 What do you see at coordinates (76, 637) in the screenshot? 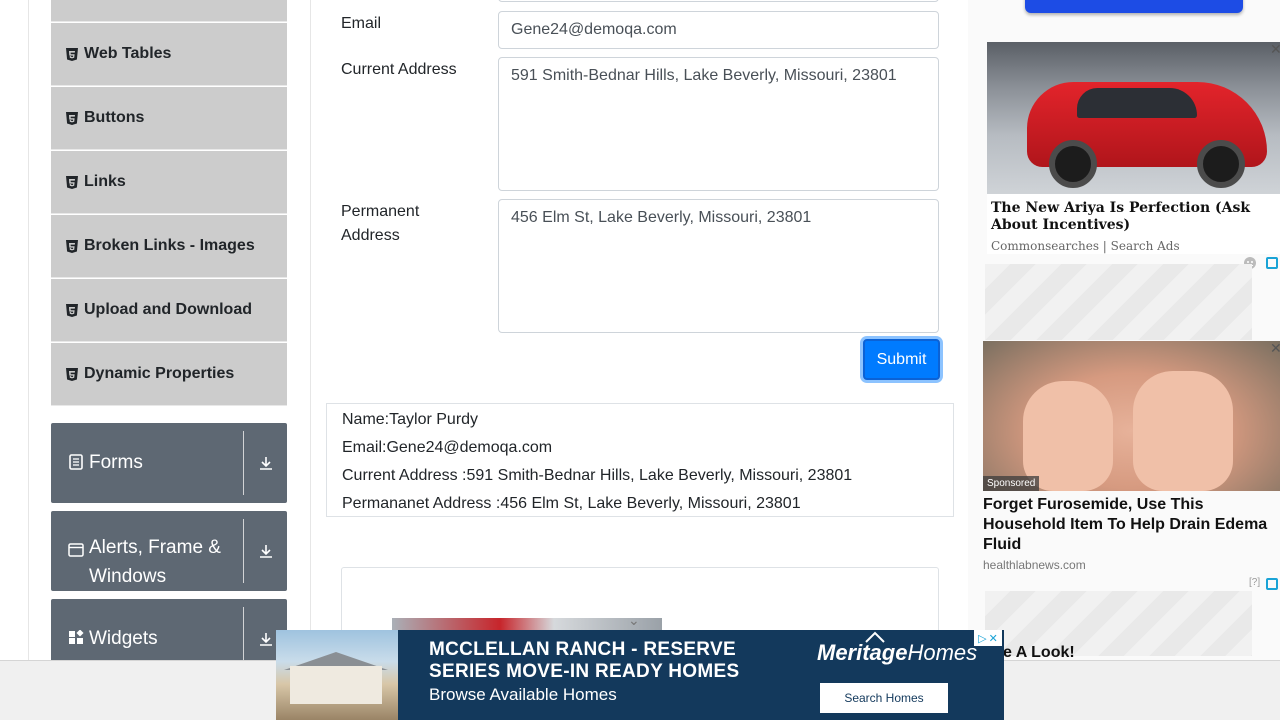
I see `widgets-icon` at bounding box center [76, 637].